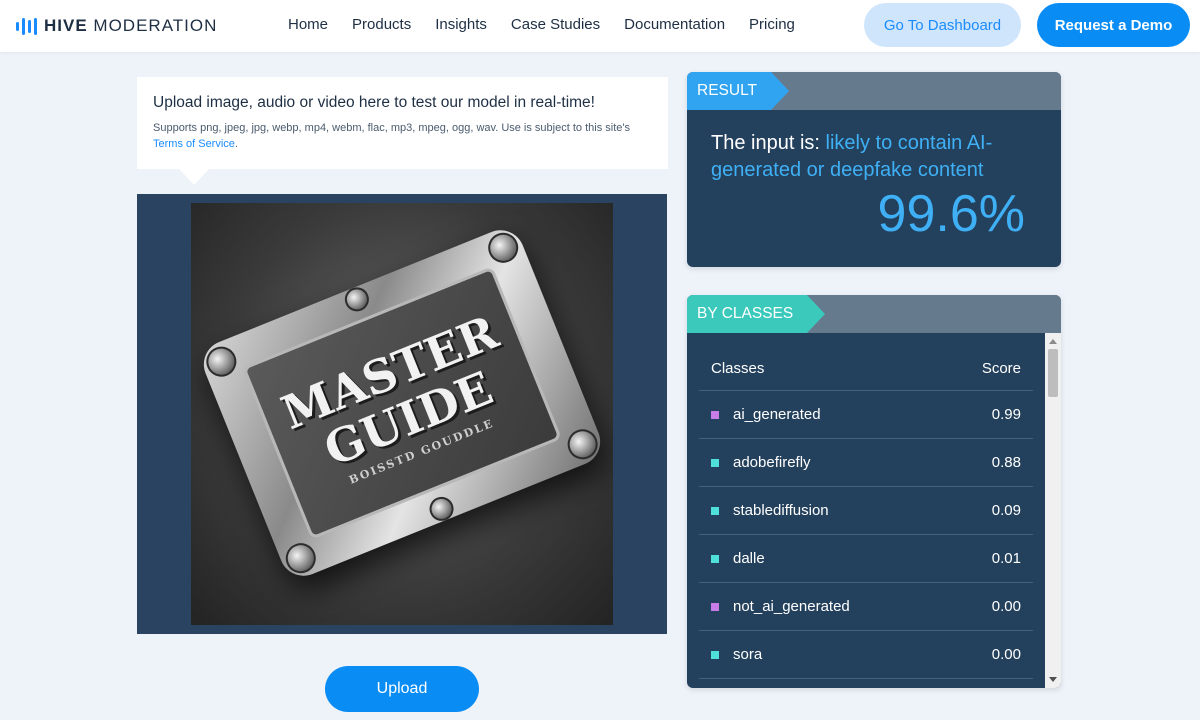 The width and height of the screenshot is (1200, 720). What do you see at coordinates (874, 314) in the screenshot?
I see `classes-card-header: BY CLASSES` at bounding box center [874, 314].